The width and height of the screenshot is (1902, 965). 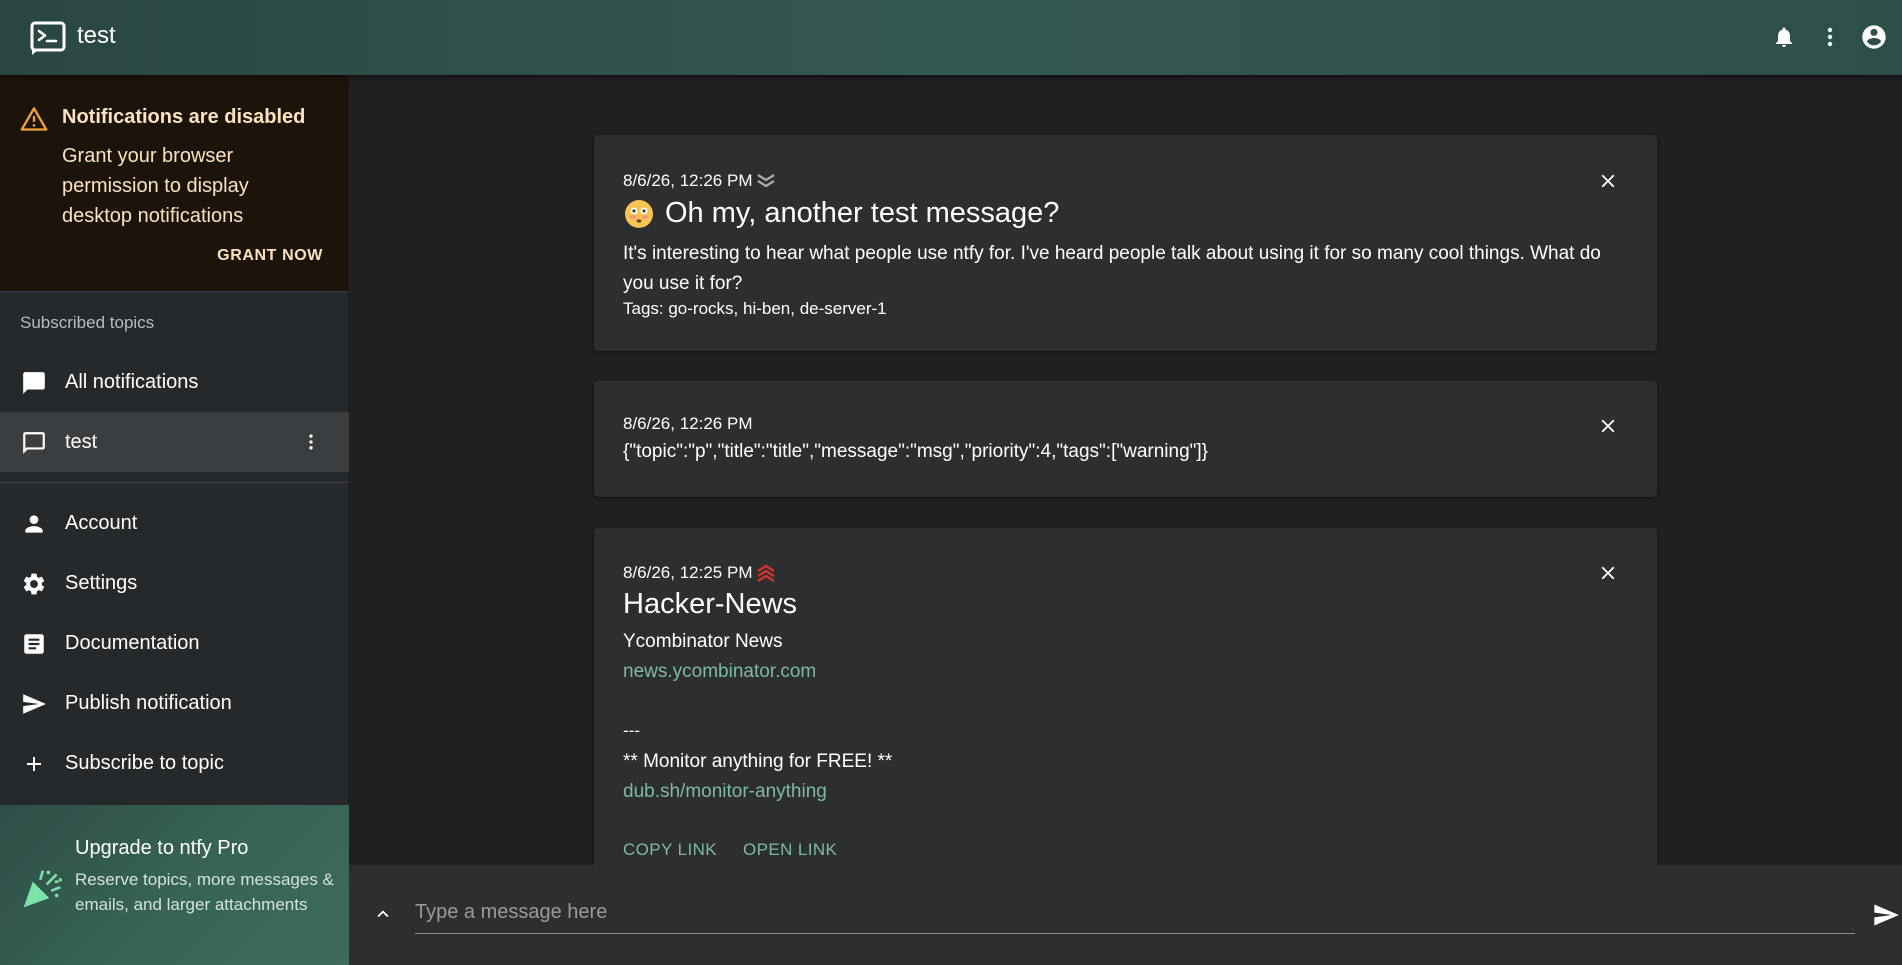 I want to click on sidebar-item-subscribe-to-topic: Subscribe to topic, so click(x=174, y=763).